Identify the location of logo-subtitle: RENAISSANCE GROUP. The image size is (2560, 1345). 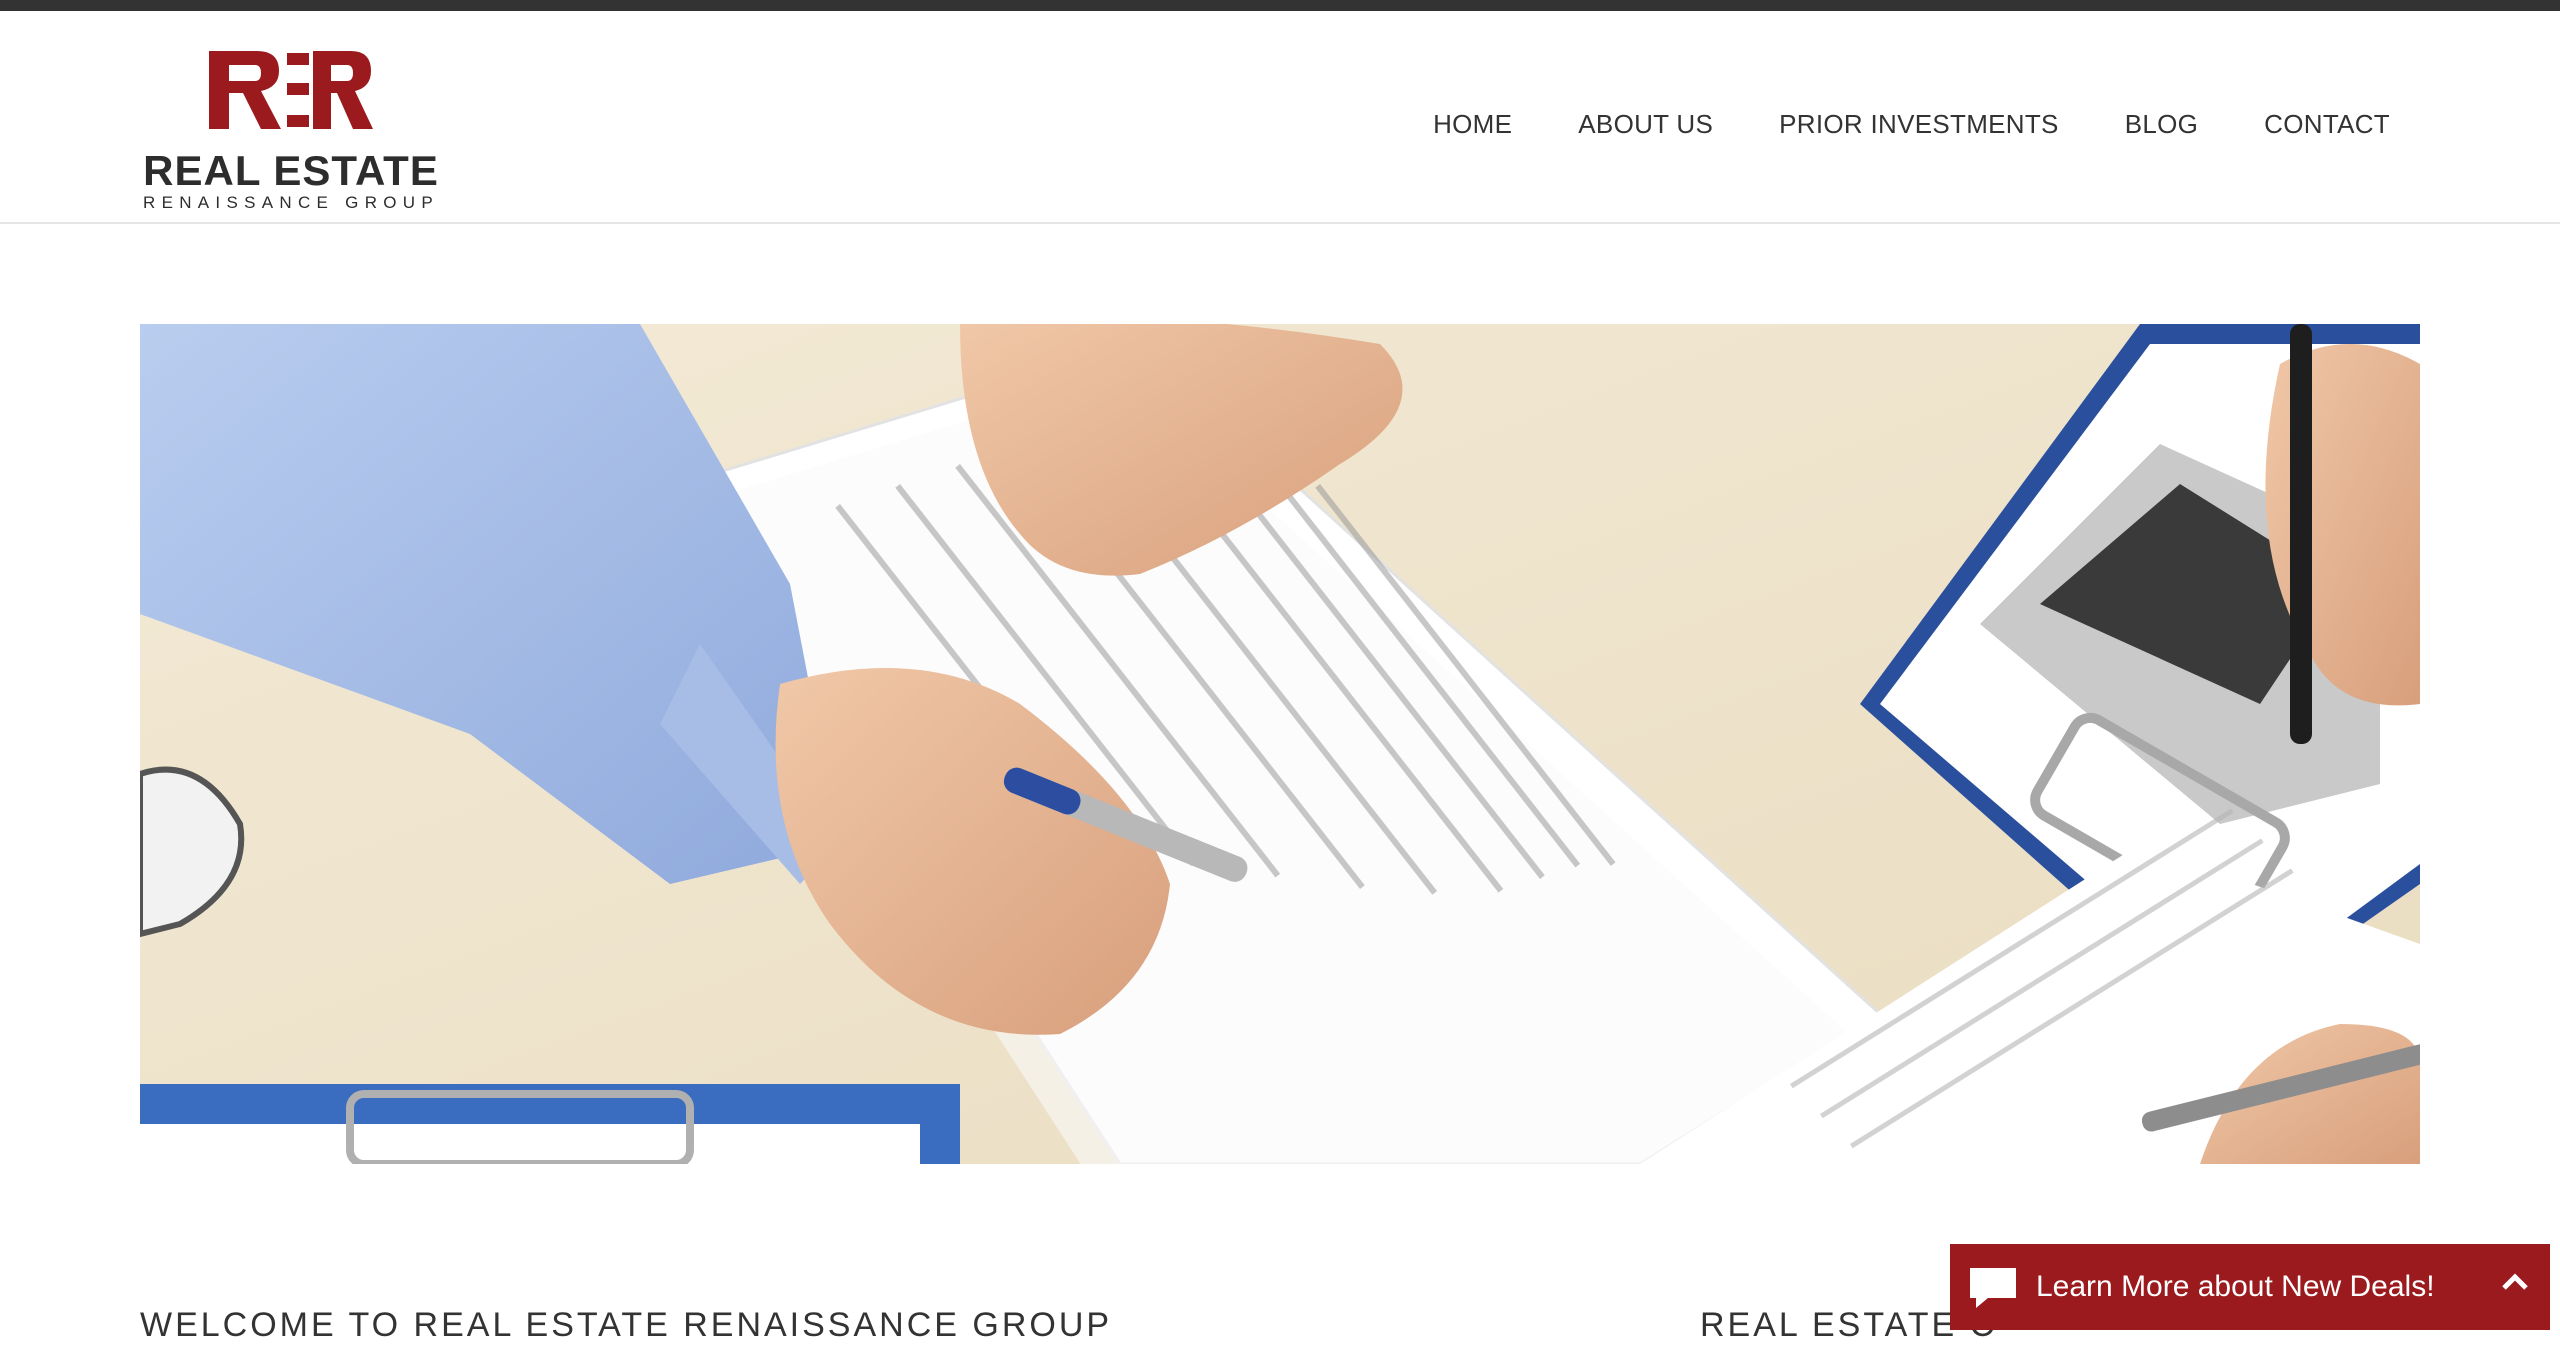
(291, 202).